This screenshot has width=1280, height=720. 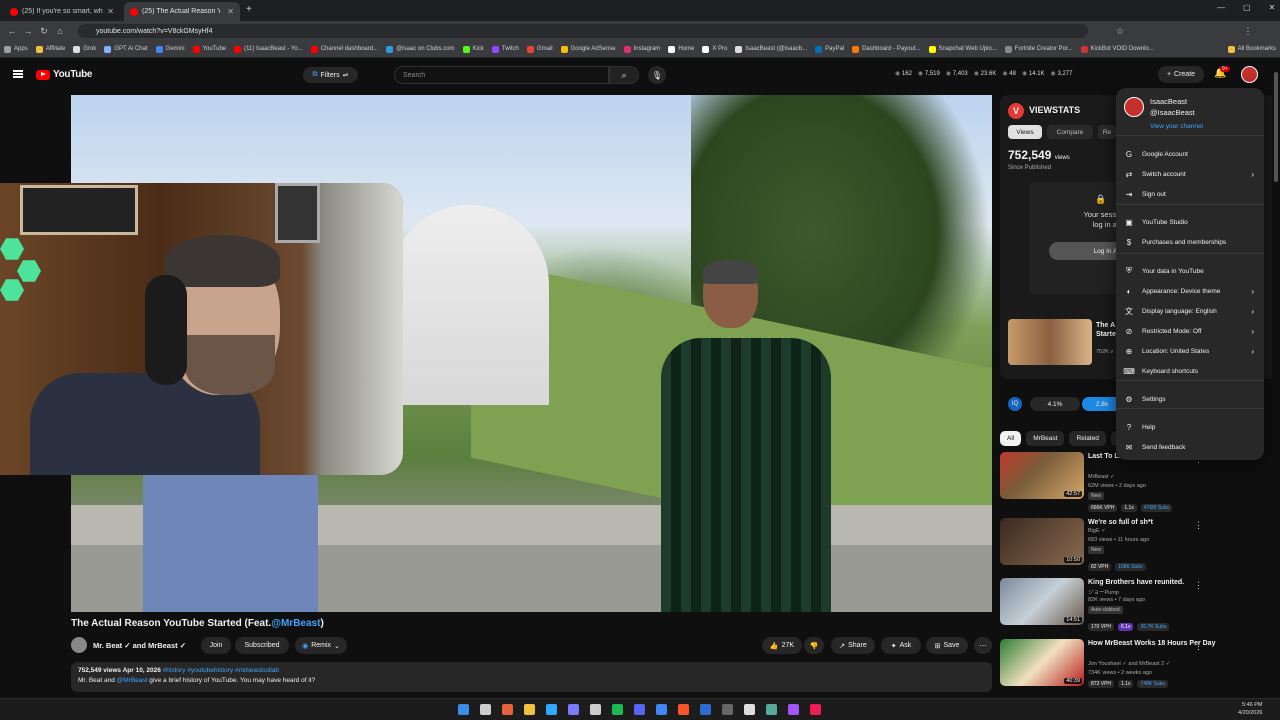 What do you see at coordinates (1070, 132) in the screenshot?
I see `viewstats-tab-compare: Compare` at bounding box center [1070, 132].